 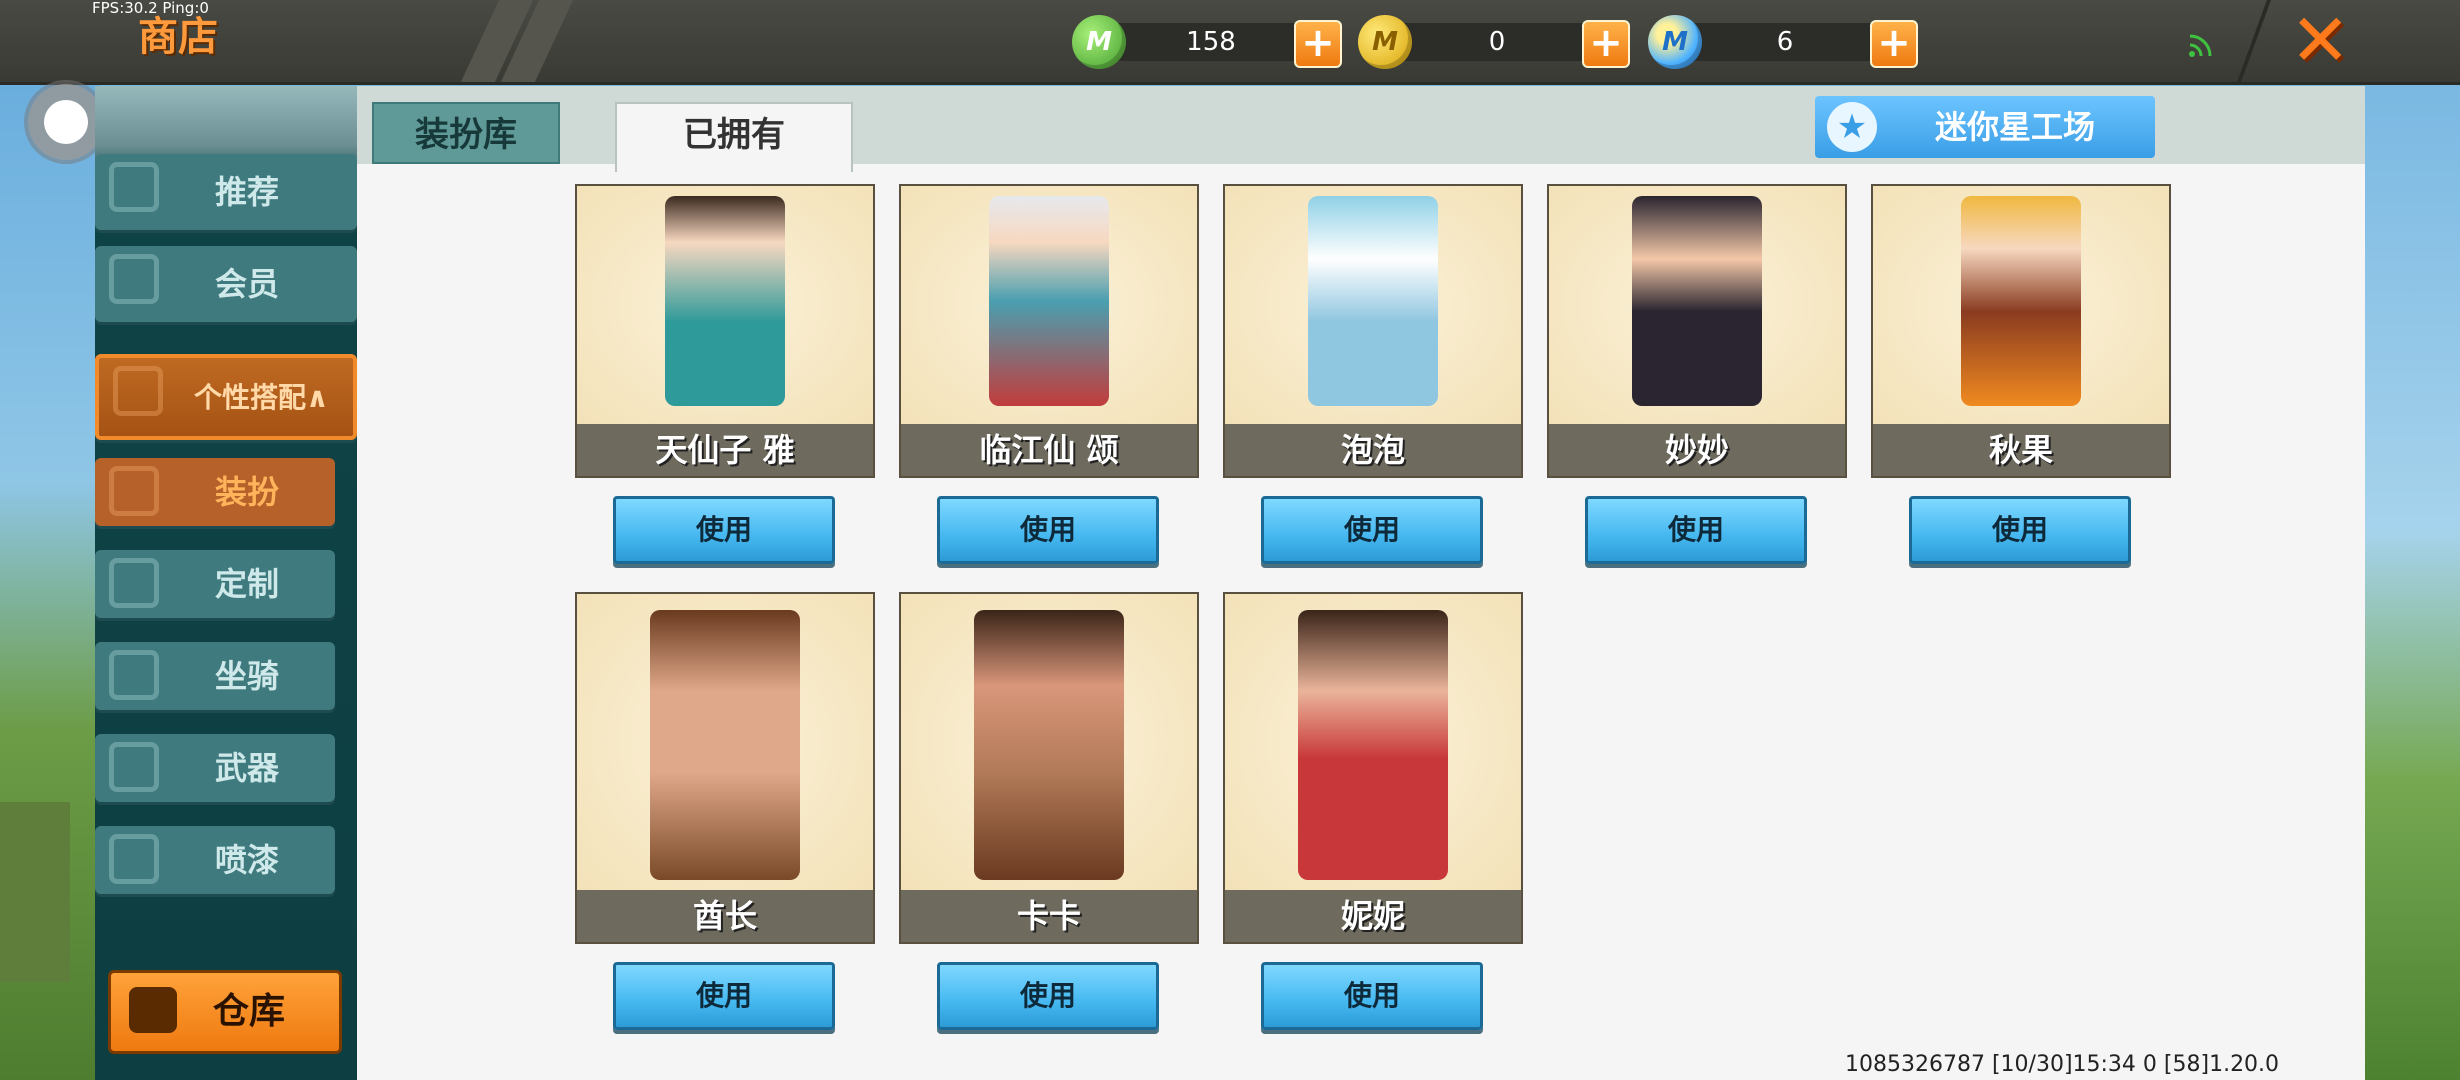 I want to click on green-gem-icon: M, so click(x=1099, y=42).